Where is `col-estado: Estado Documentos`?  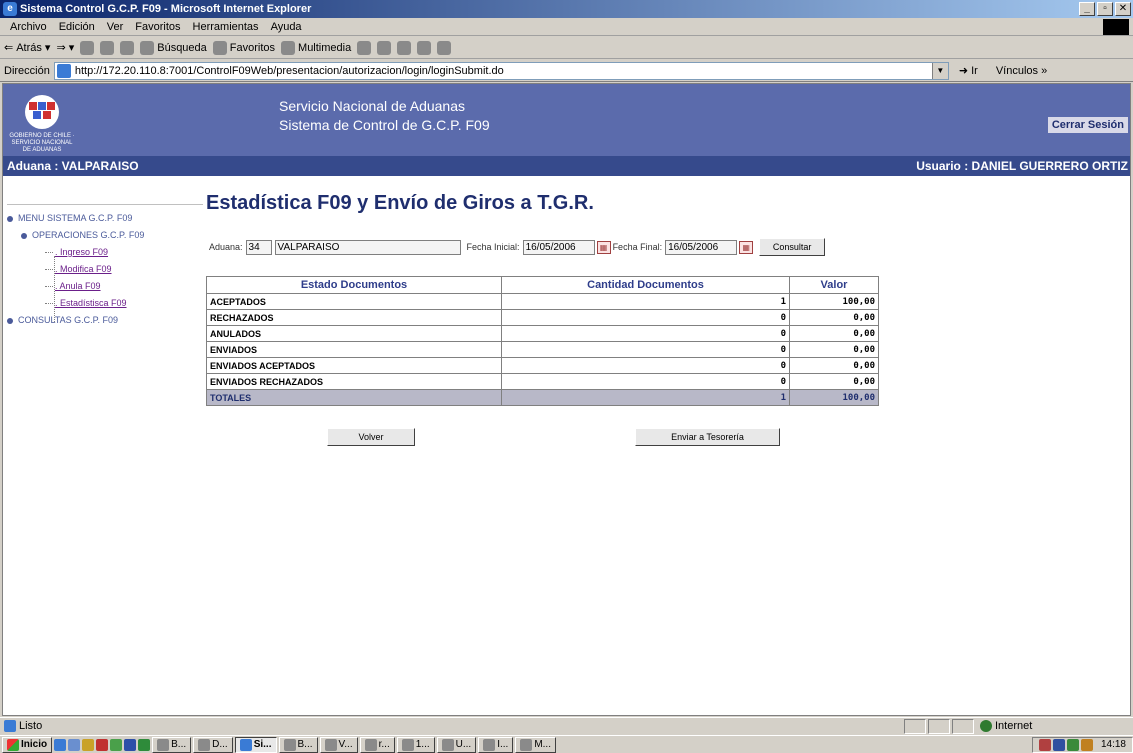 col-estado: Estado Documentos is located at coordinates (354, 285).